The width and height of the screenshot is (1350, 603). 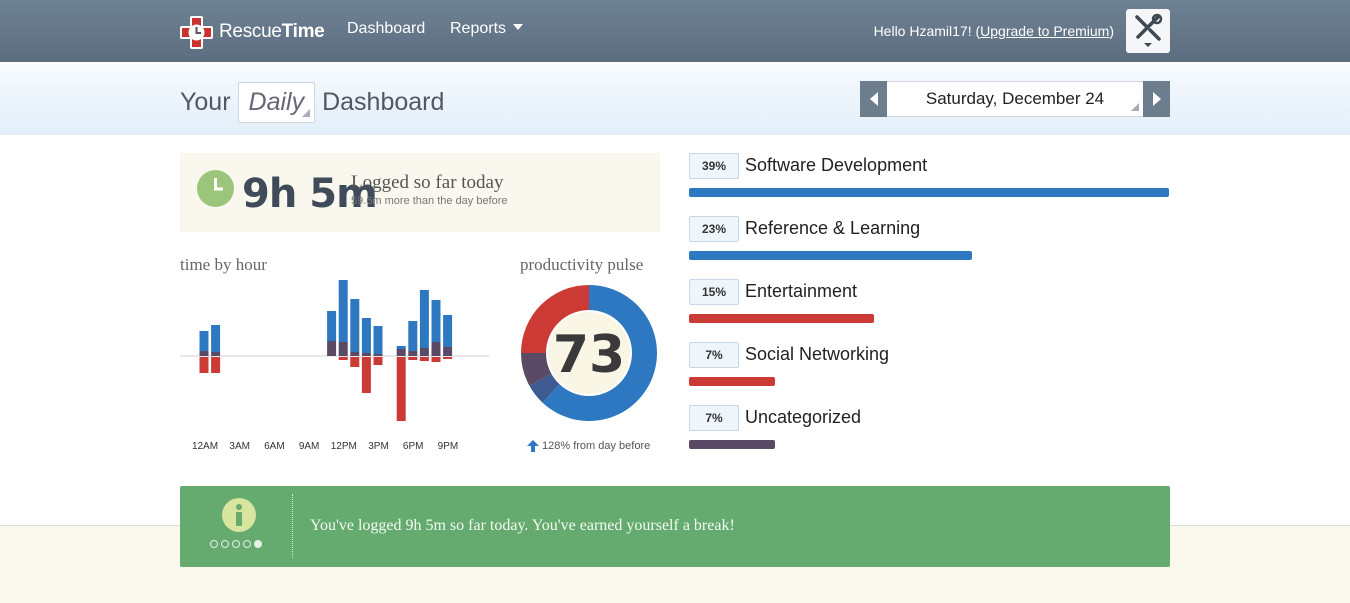 What do you see at coordinates (344, 446) in the screenshot?
I see `hour-tick-label: 12PM` at bounding box center [344, 446].